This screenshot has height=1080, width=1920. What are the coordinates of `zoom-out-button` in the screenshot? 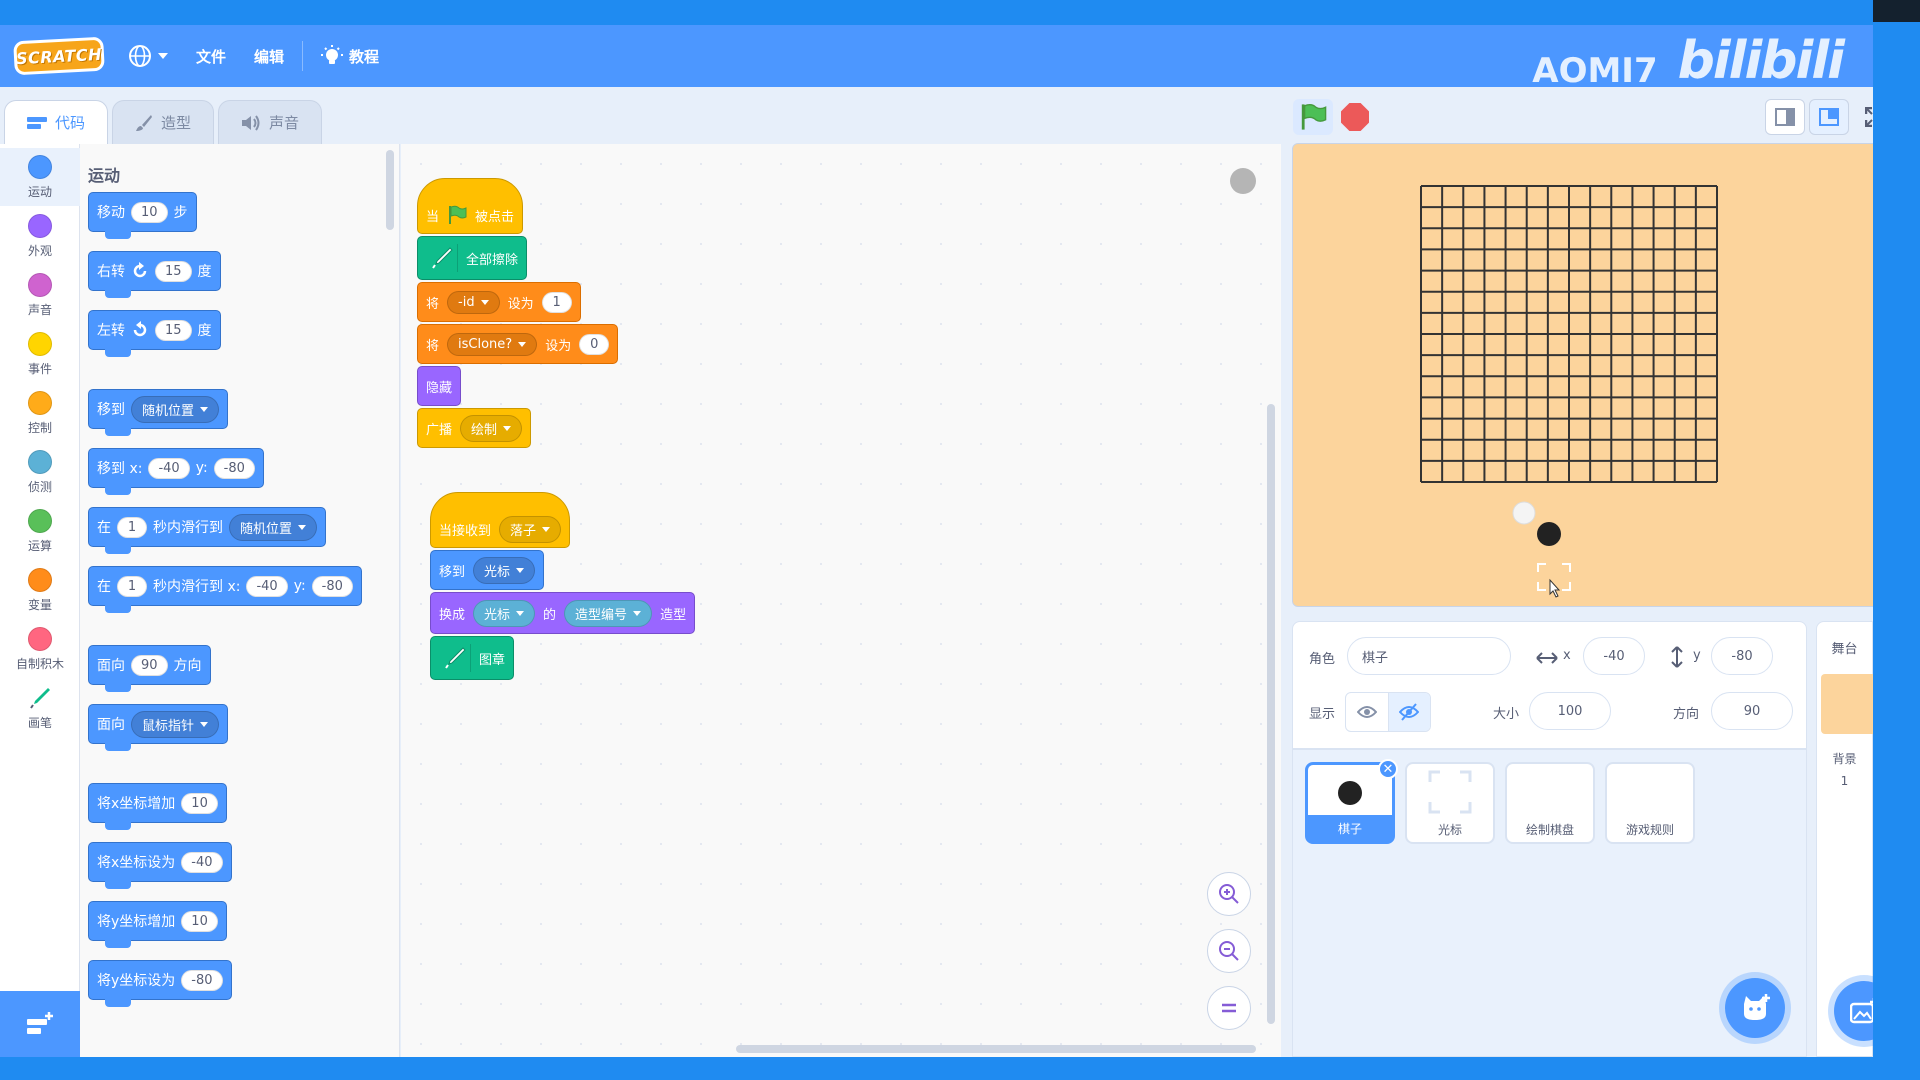 It's located at (1229, 951).